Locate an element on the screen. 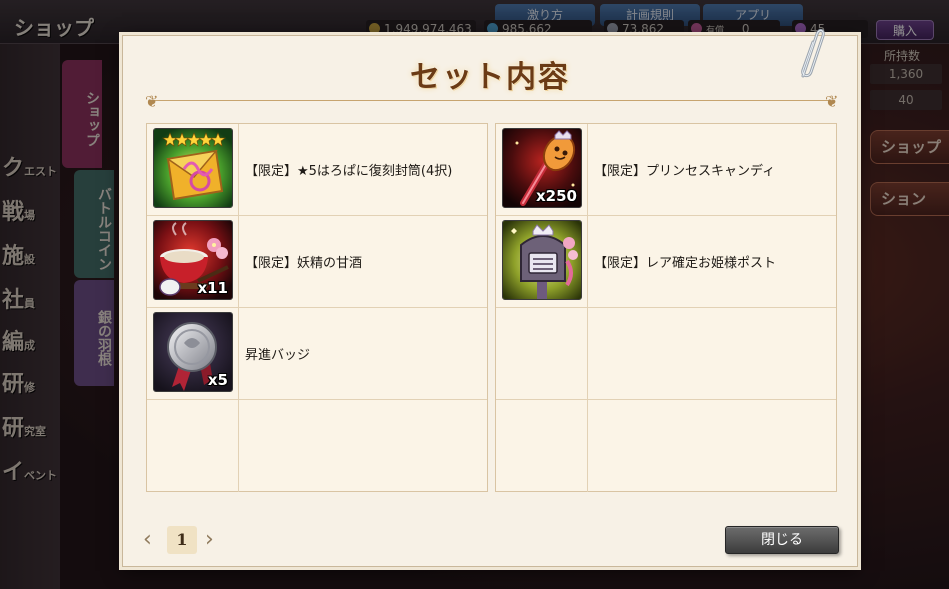  close-button: 閉じる is located at coordinates (782, 540).